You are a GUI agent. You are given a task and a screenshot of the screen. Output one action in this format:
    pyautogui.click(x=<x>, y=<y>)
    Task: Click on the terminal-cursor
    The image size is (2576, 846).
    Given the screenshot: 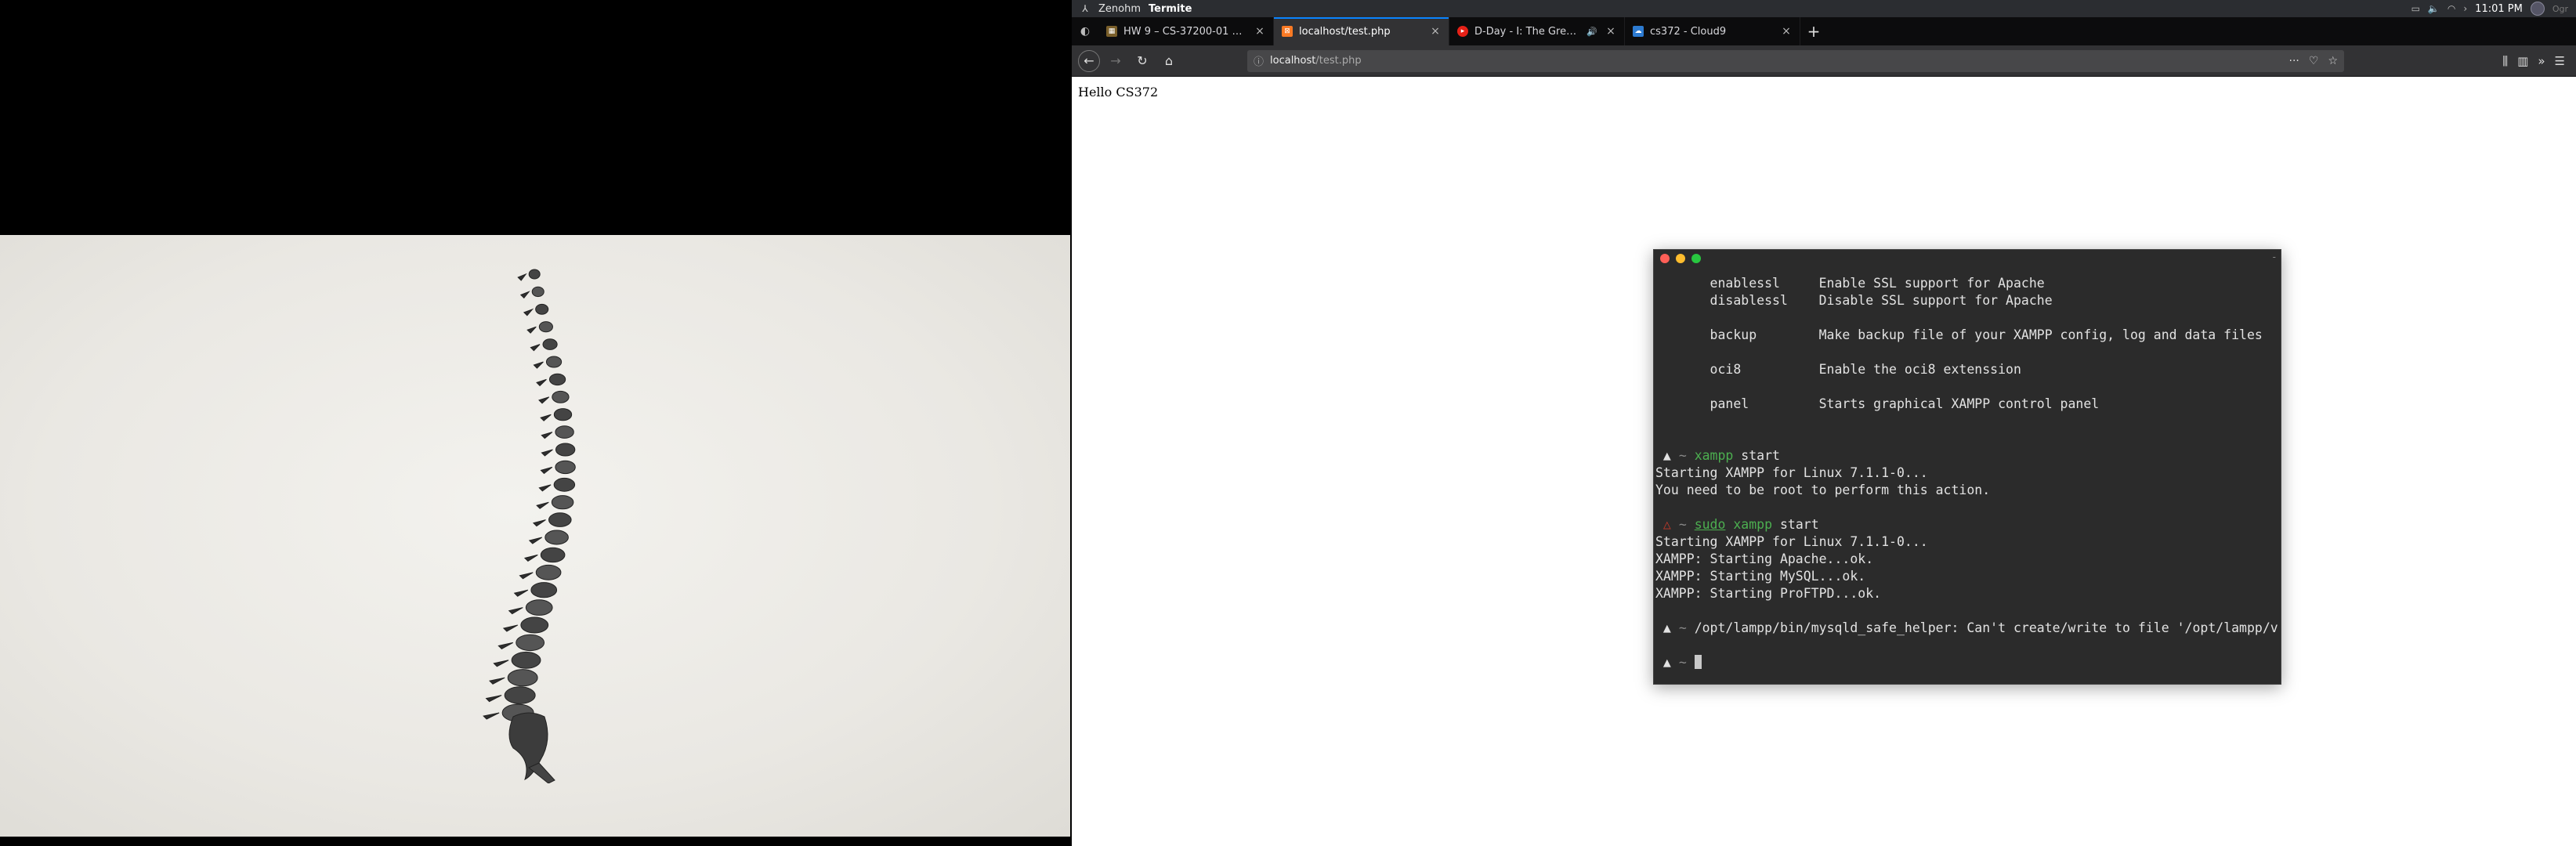 What is the action you would take?
    pyautogui.click(x=1698, y=662)
    